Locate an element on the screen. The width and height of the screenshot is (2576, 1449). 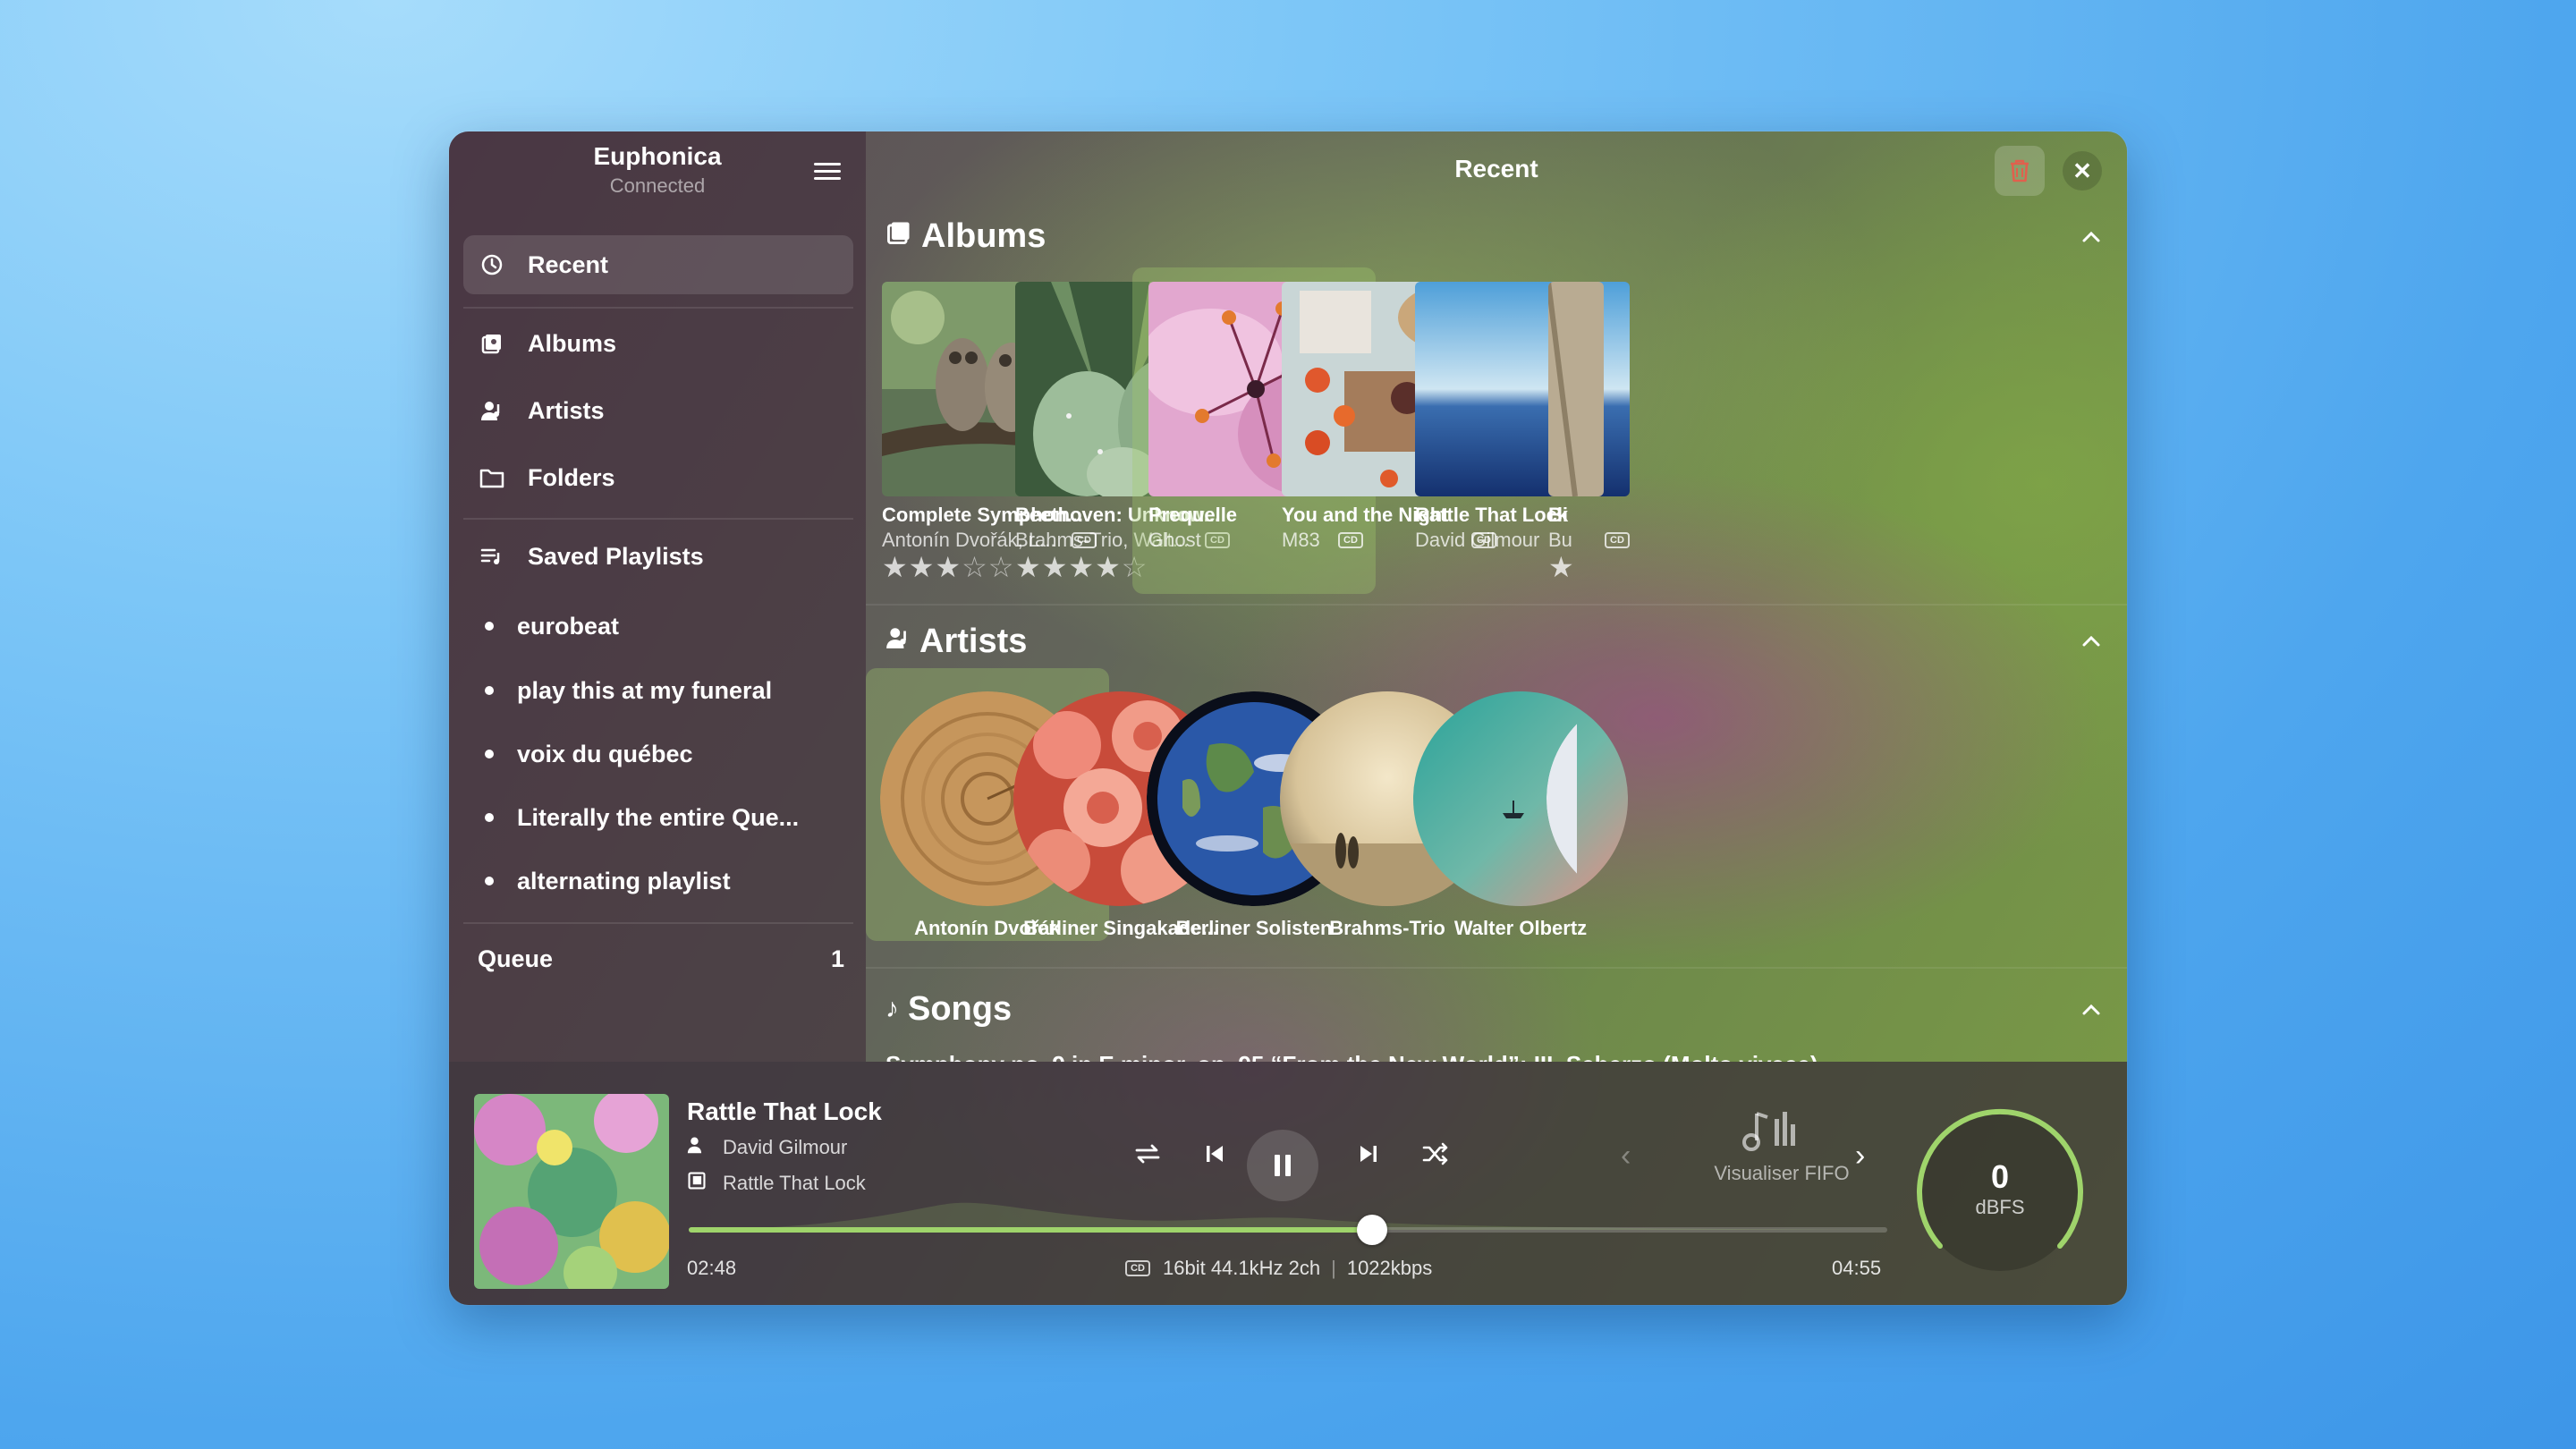
now-playing-artist-row: David Gilmour is located at coordinates (767, 1147).